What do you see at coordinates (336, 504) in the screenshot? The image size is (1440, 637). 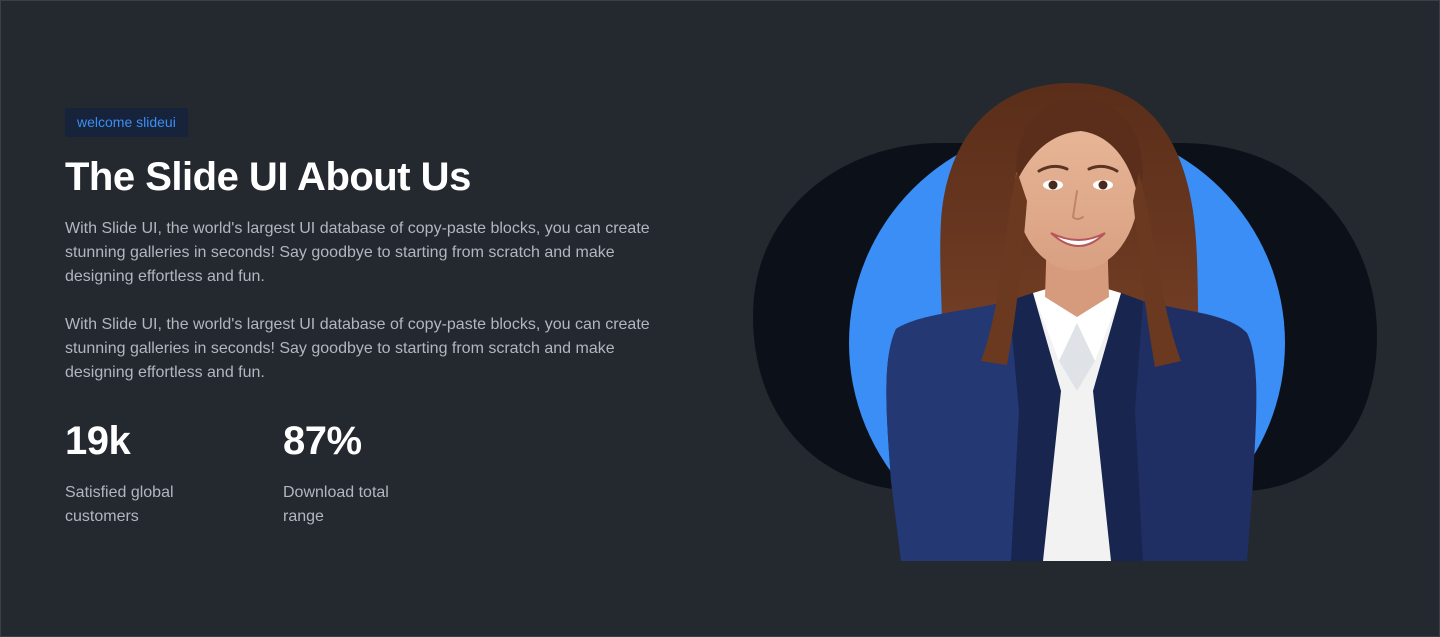 I see `stat-label-downloads: Download total range` at bounding box center [336, 504].